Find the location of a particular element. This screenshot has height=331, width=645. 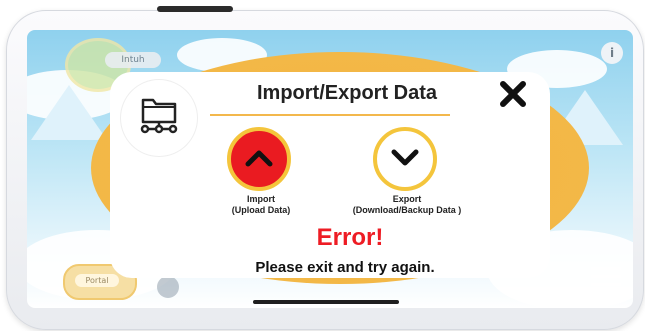

background-portal-label: Portal is located at coordinates (97, 280).